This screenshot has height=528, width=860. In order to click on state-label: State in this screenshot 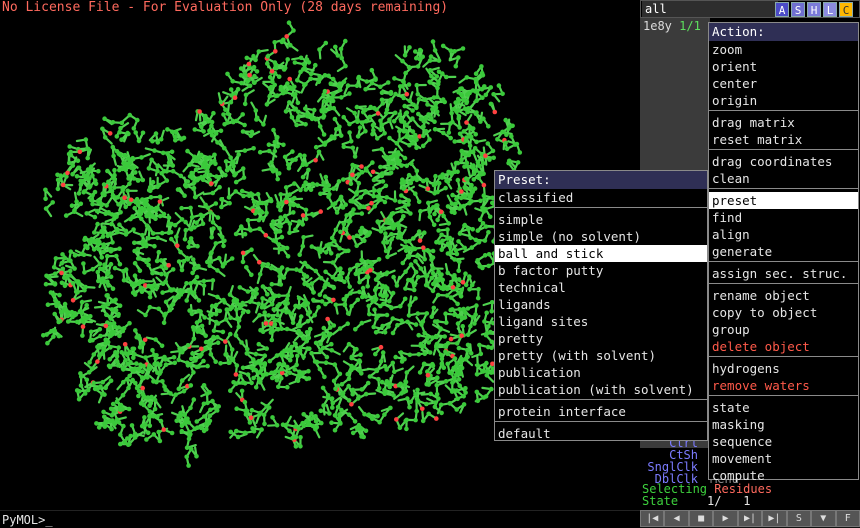, I will do `click(660, 501)`.